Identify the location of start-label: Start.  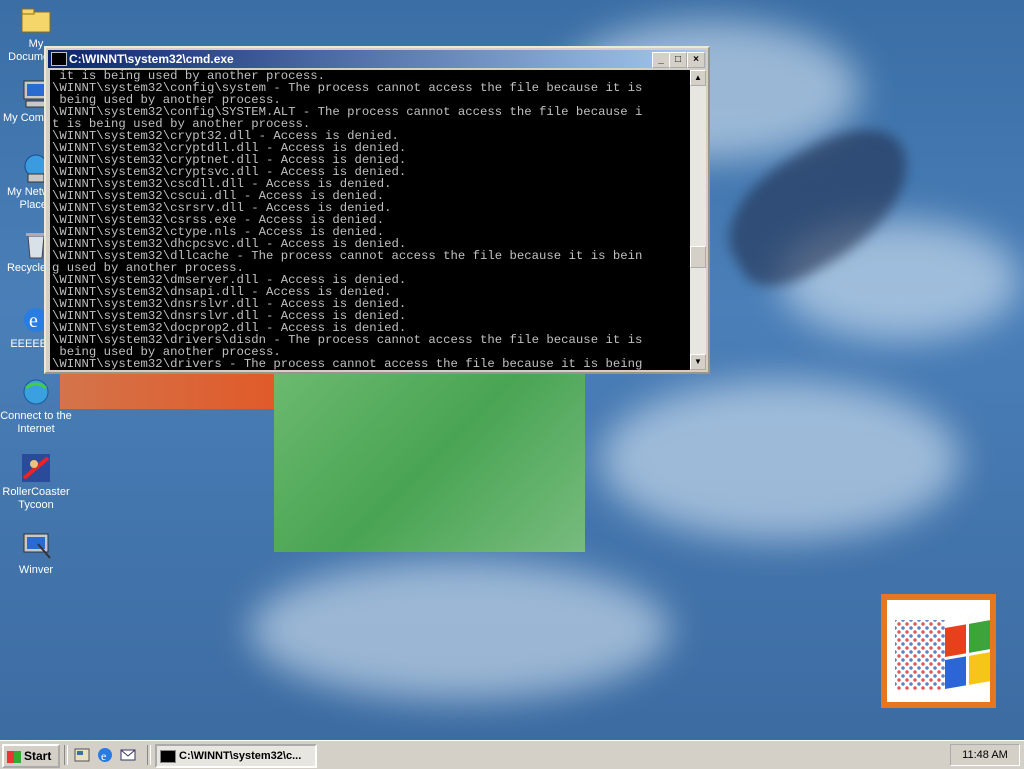
(38, 756).